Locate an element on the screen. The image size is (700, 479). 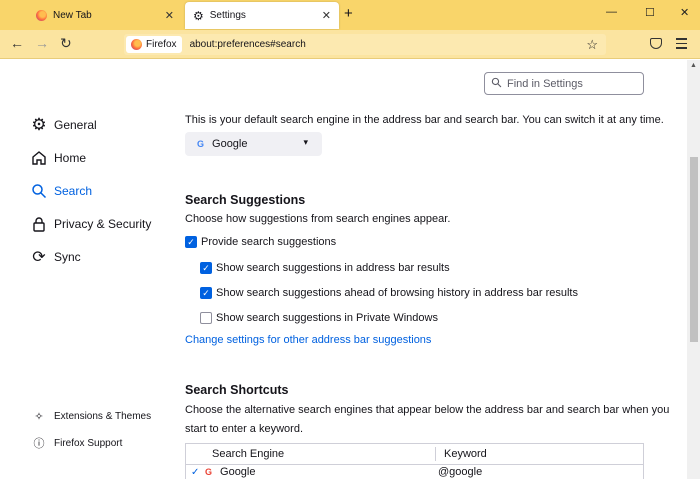
sidebar-item-privacy-security: Privacy & Security is located at coordinates (90, 224).